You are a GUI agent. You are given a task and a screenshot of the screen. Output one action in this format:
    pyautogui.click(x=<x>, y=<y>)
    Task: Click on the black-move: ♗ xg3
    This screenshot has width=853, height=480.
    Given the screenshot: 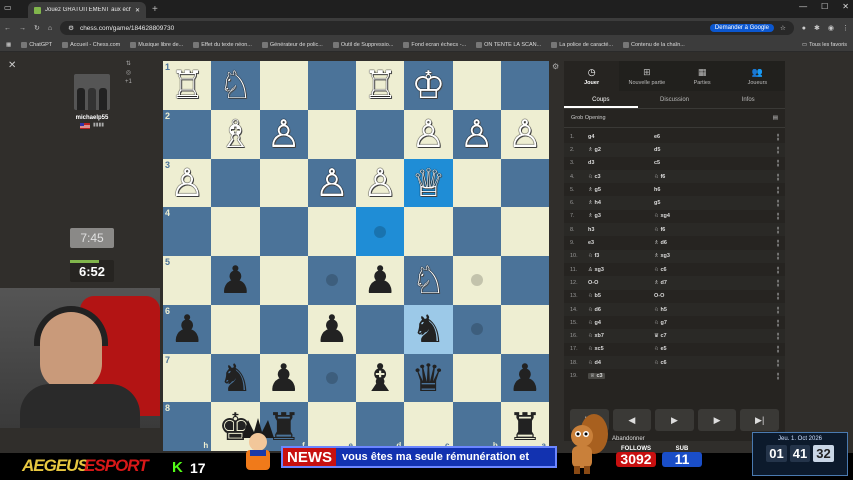 What is the action you would take?
    pyautogui.click(x=710, y=256)
    